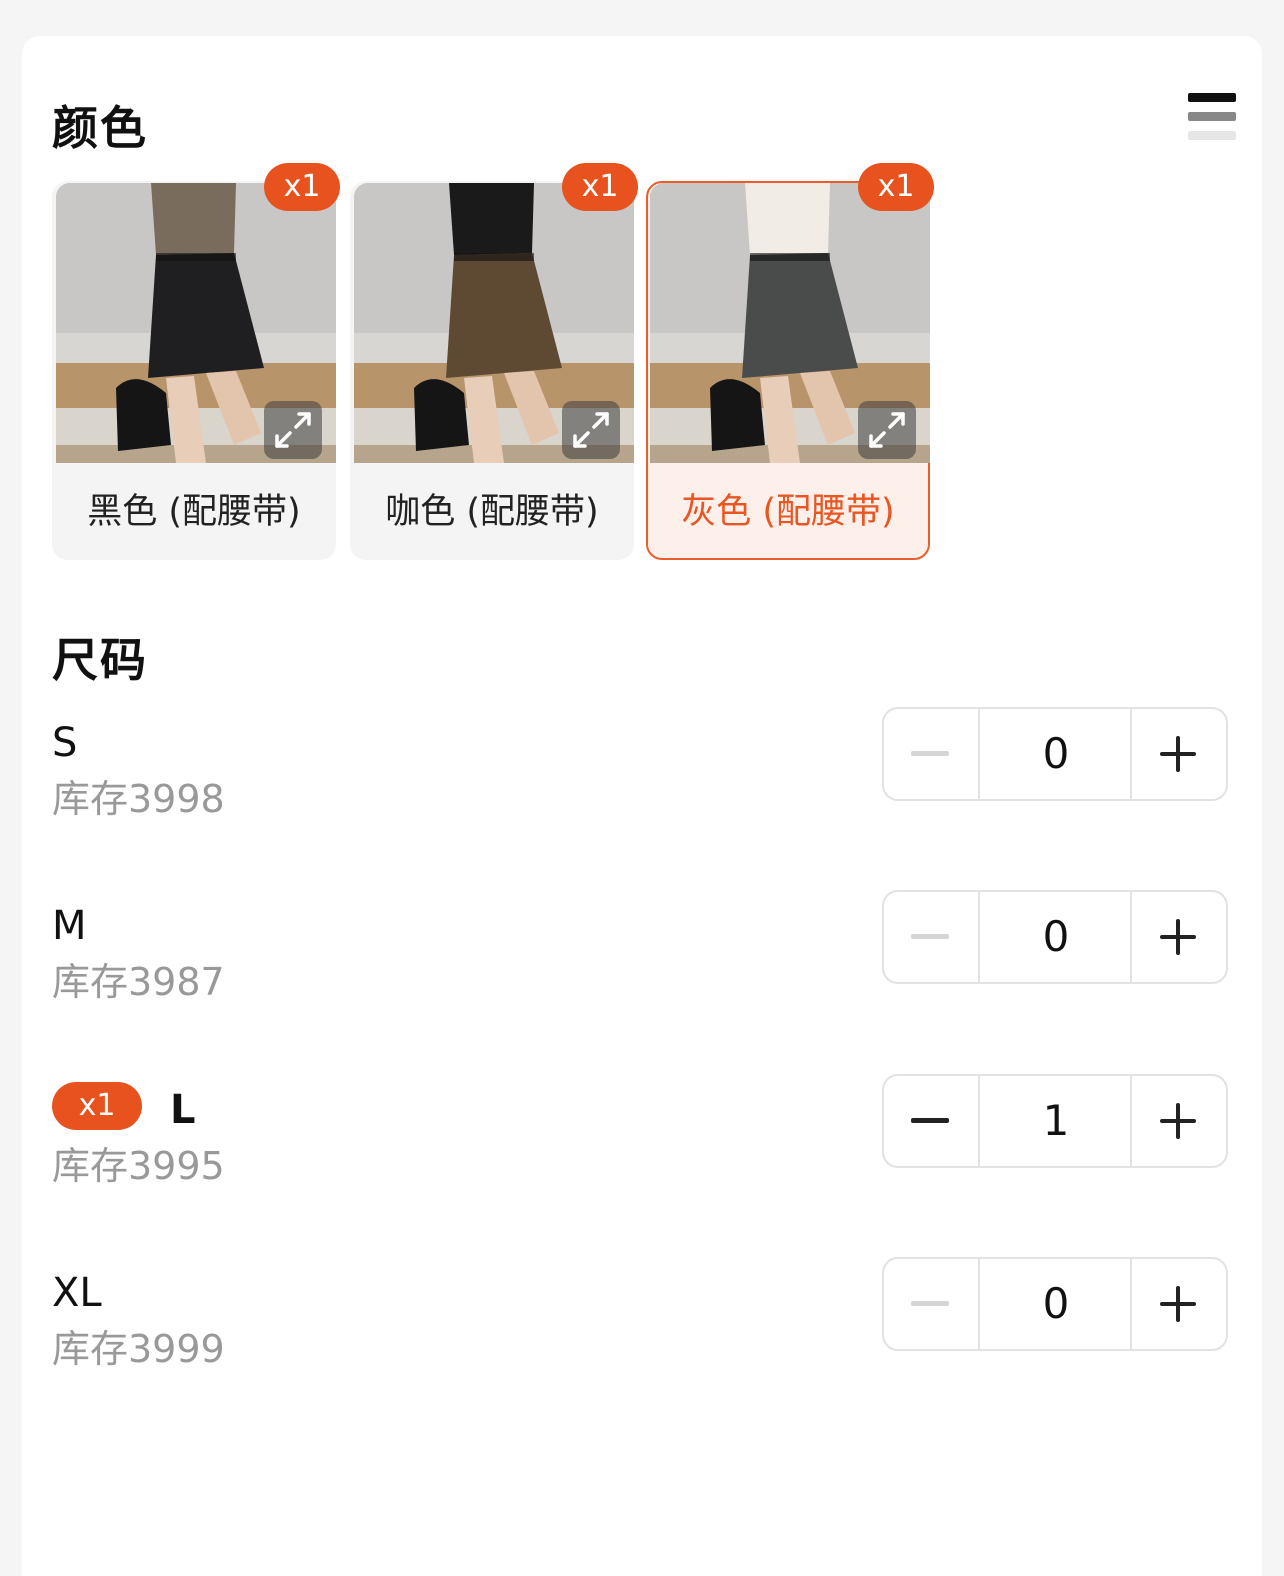 This screenshot has height=1576, width=1284. I want to click on color-option-gray: 灰色 (配腰带) x1, so click(790, 361).